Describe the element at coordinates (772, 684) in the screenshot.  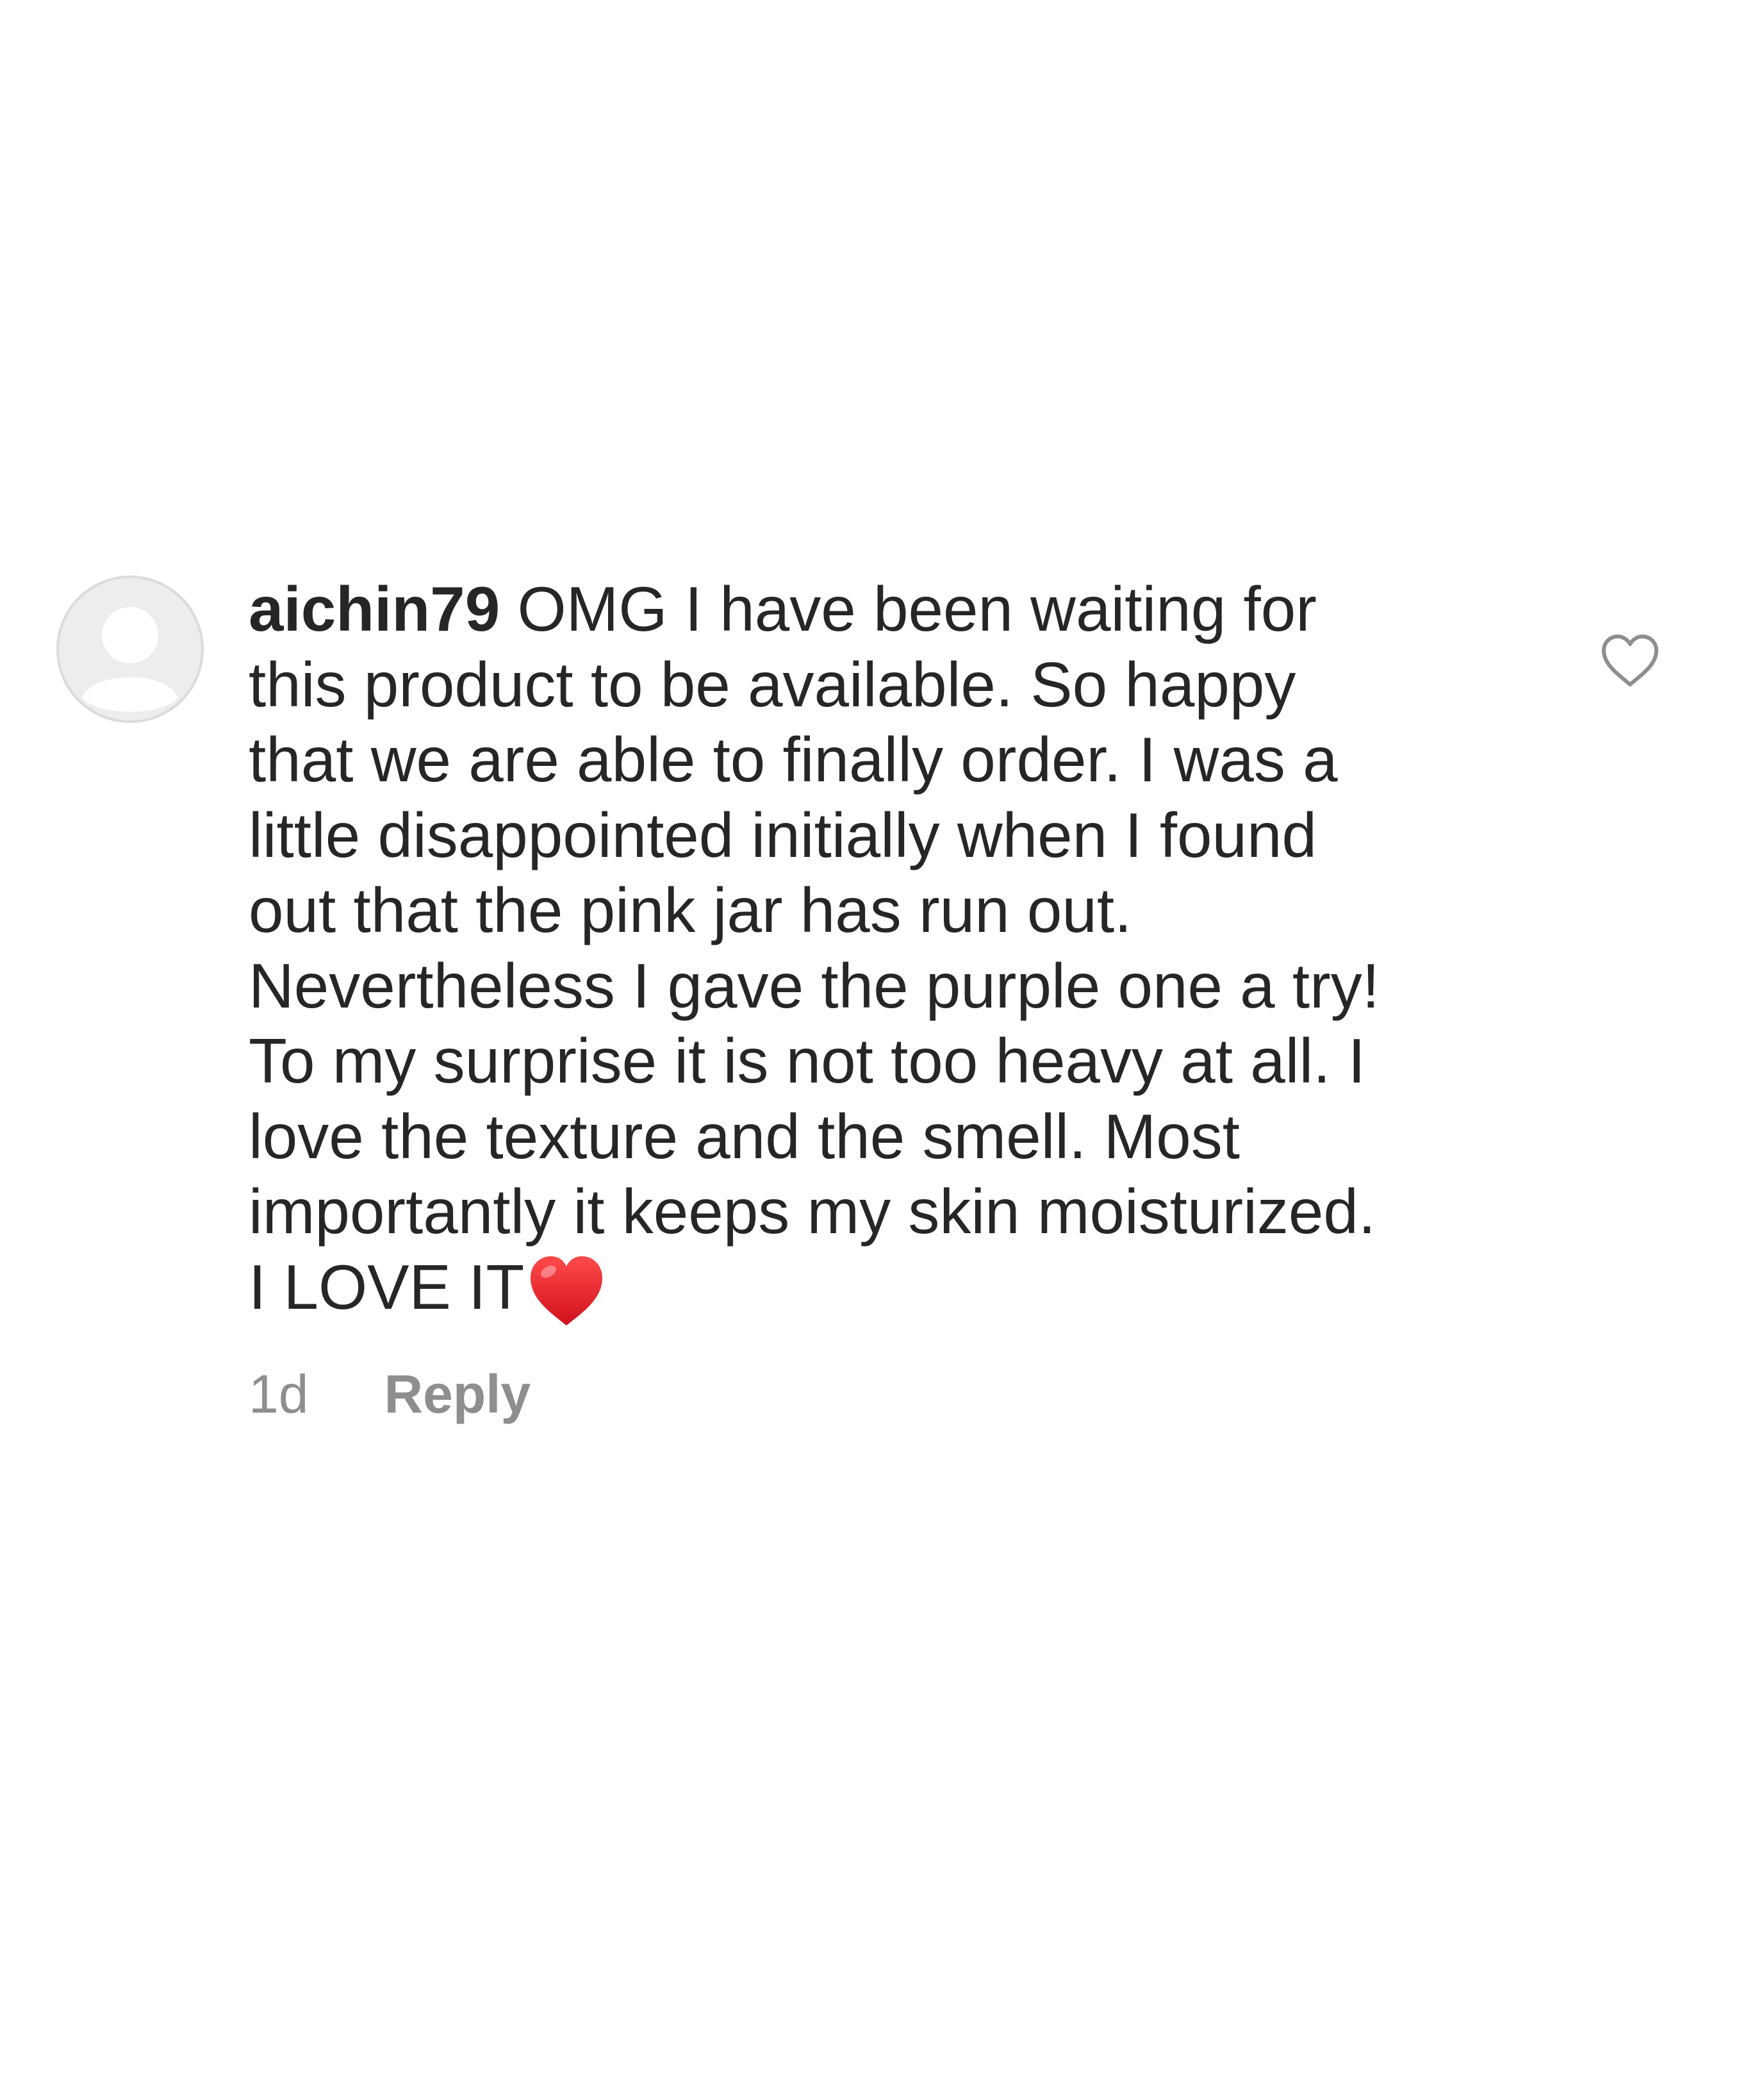
I see `comment-line-2: this product to be available. So happy` at that location.